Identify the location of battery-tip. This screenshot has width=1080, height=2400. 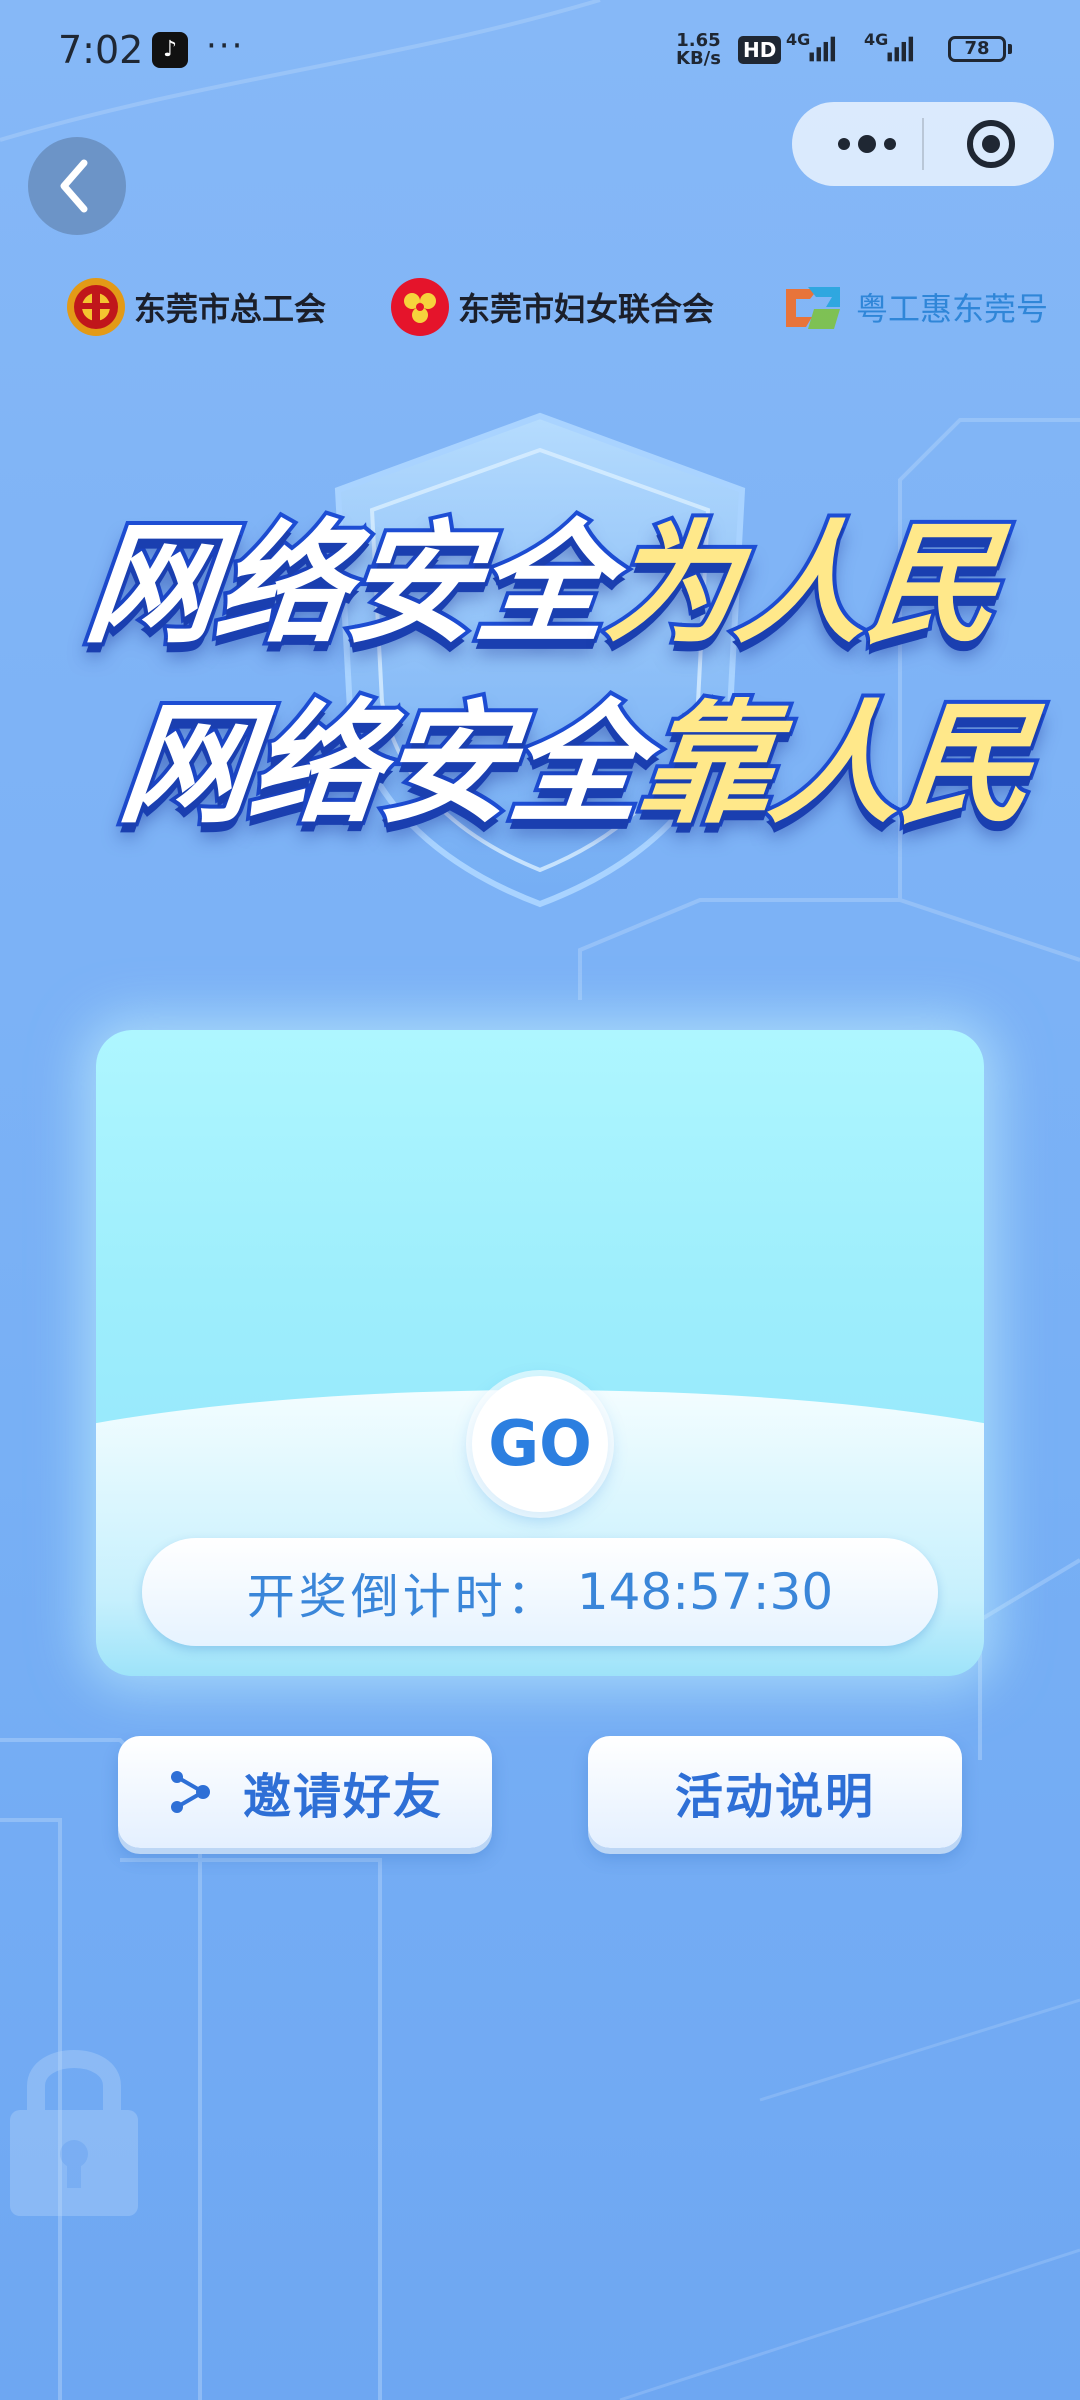
(1010, 49).